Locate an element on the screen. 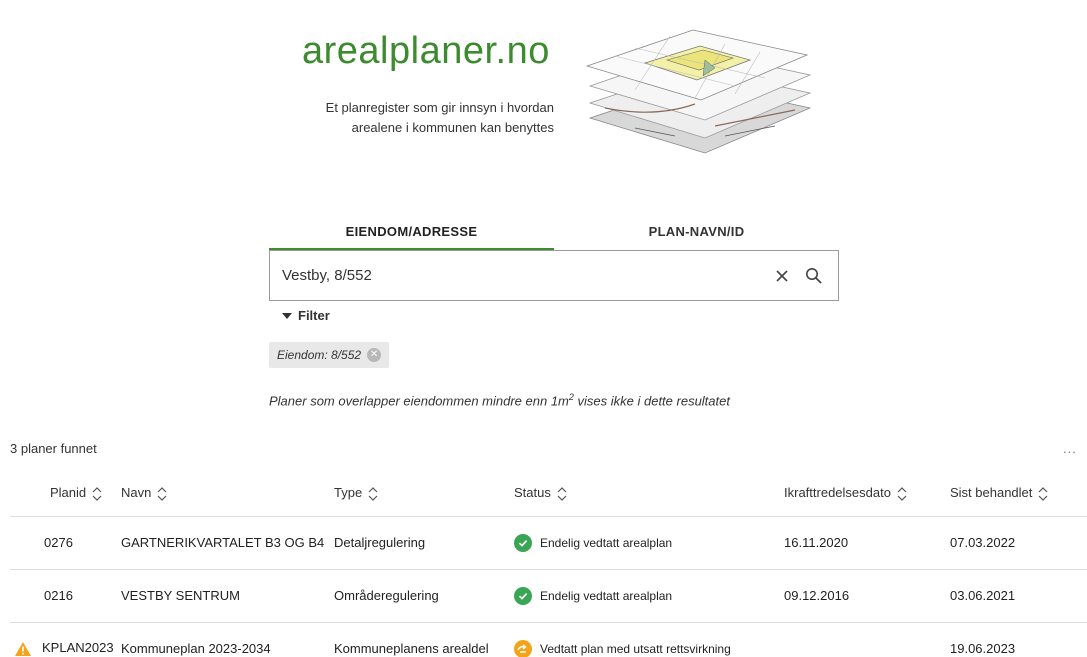 The image size is (1087, 657). cell-type: Områderegulering is located at coordinates (424, 596).